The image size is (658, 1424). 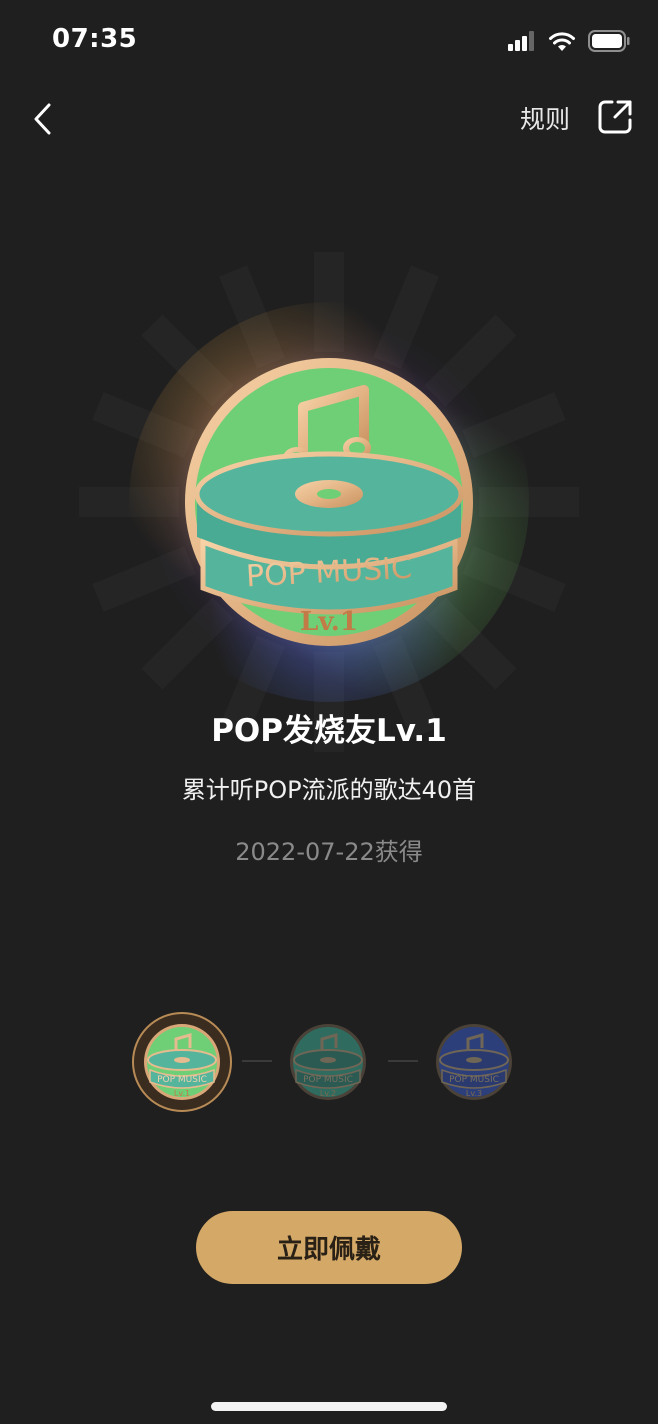 What do you see at coordinates (329, 42) in the screenshot?
I see `status-bar: 07:35` at bounding box center [329, 42].